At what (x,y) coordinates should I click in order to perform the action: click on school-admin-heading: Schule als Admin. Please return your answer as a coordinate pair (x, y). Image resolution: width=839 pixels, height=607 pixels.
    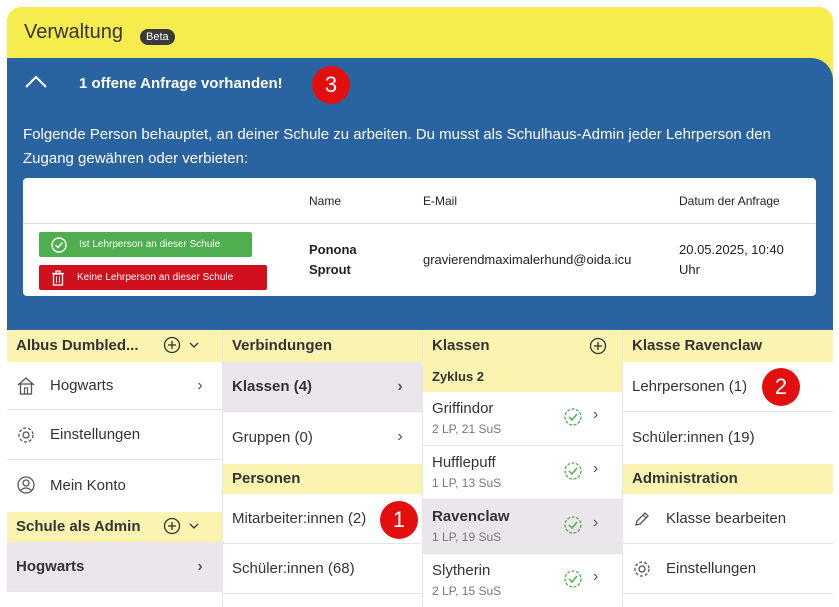
    Looking at the image, I should click on (78, 526).